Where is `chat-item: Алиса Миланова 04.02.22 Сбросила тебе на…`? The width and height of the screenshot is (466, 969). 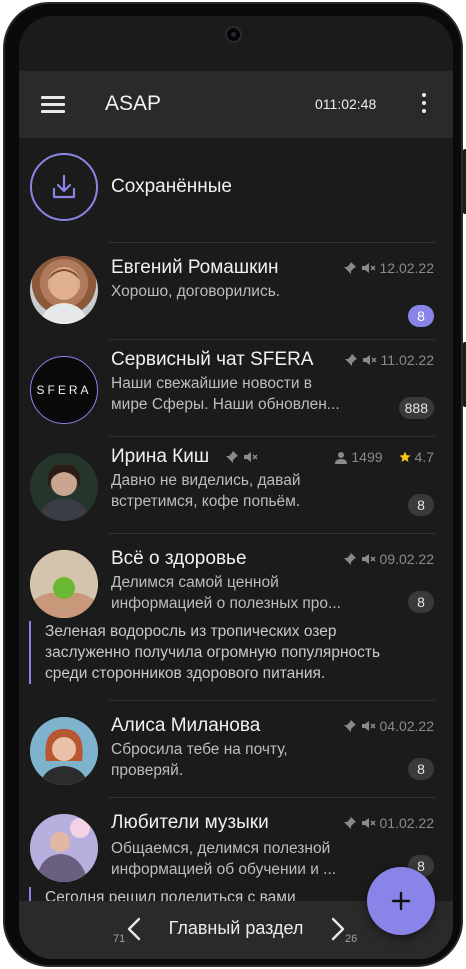 chat-item: Алиса Миланова 04.02.22 Сбросила тебе на… is located at coordinates (236, 749).